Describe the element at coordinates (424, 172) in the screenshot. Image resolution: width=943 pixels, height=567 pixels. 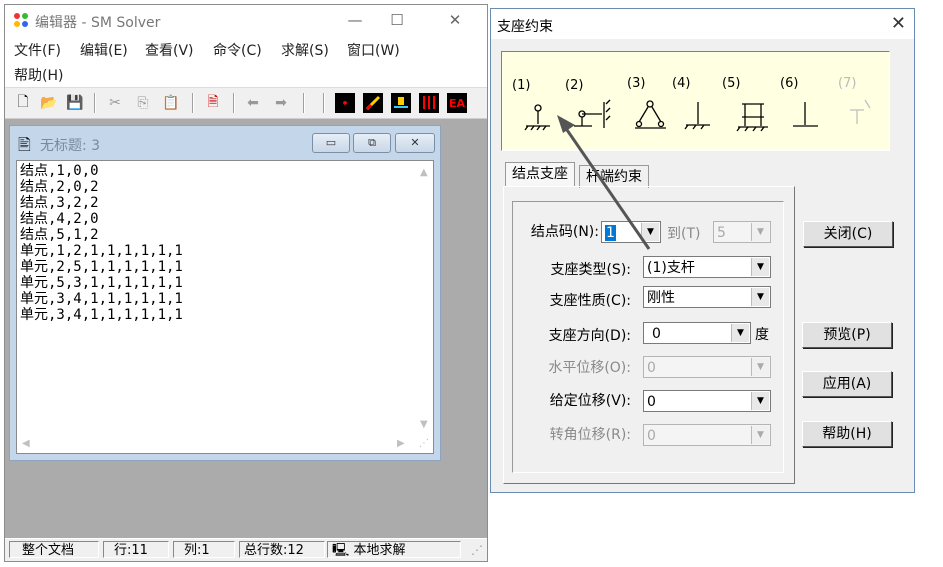
I see `scroll-up-icon: ▲` at that location.